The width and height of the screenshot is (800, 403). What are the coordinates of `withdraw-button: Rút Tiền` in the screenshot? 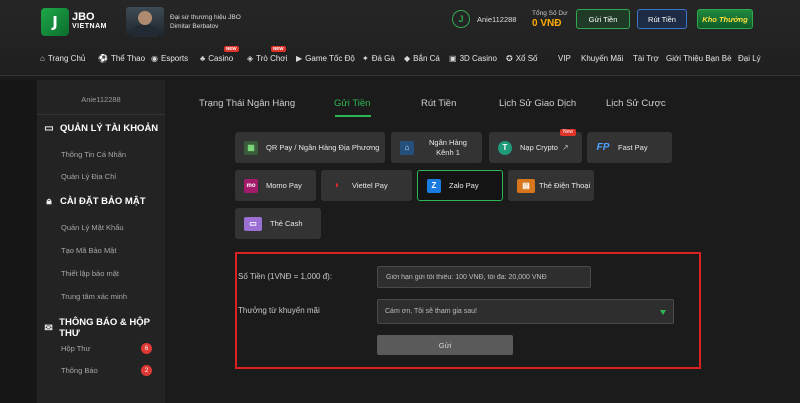 It's located at (662, 19).